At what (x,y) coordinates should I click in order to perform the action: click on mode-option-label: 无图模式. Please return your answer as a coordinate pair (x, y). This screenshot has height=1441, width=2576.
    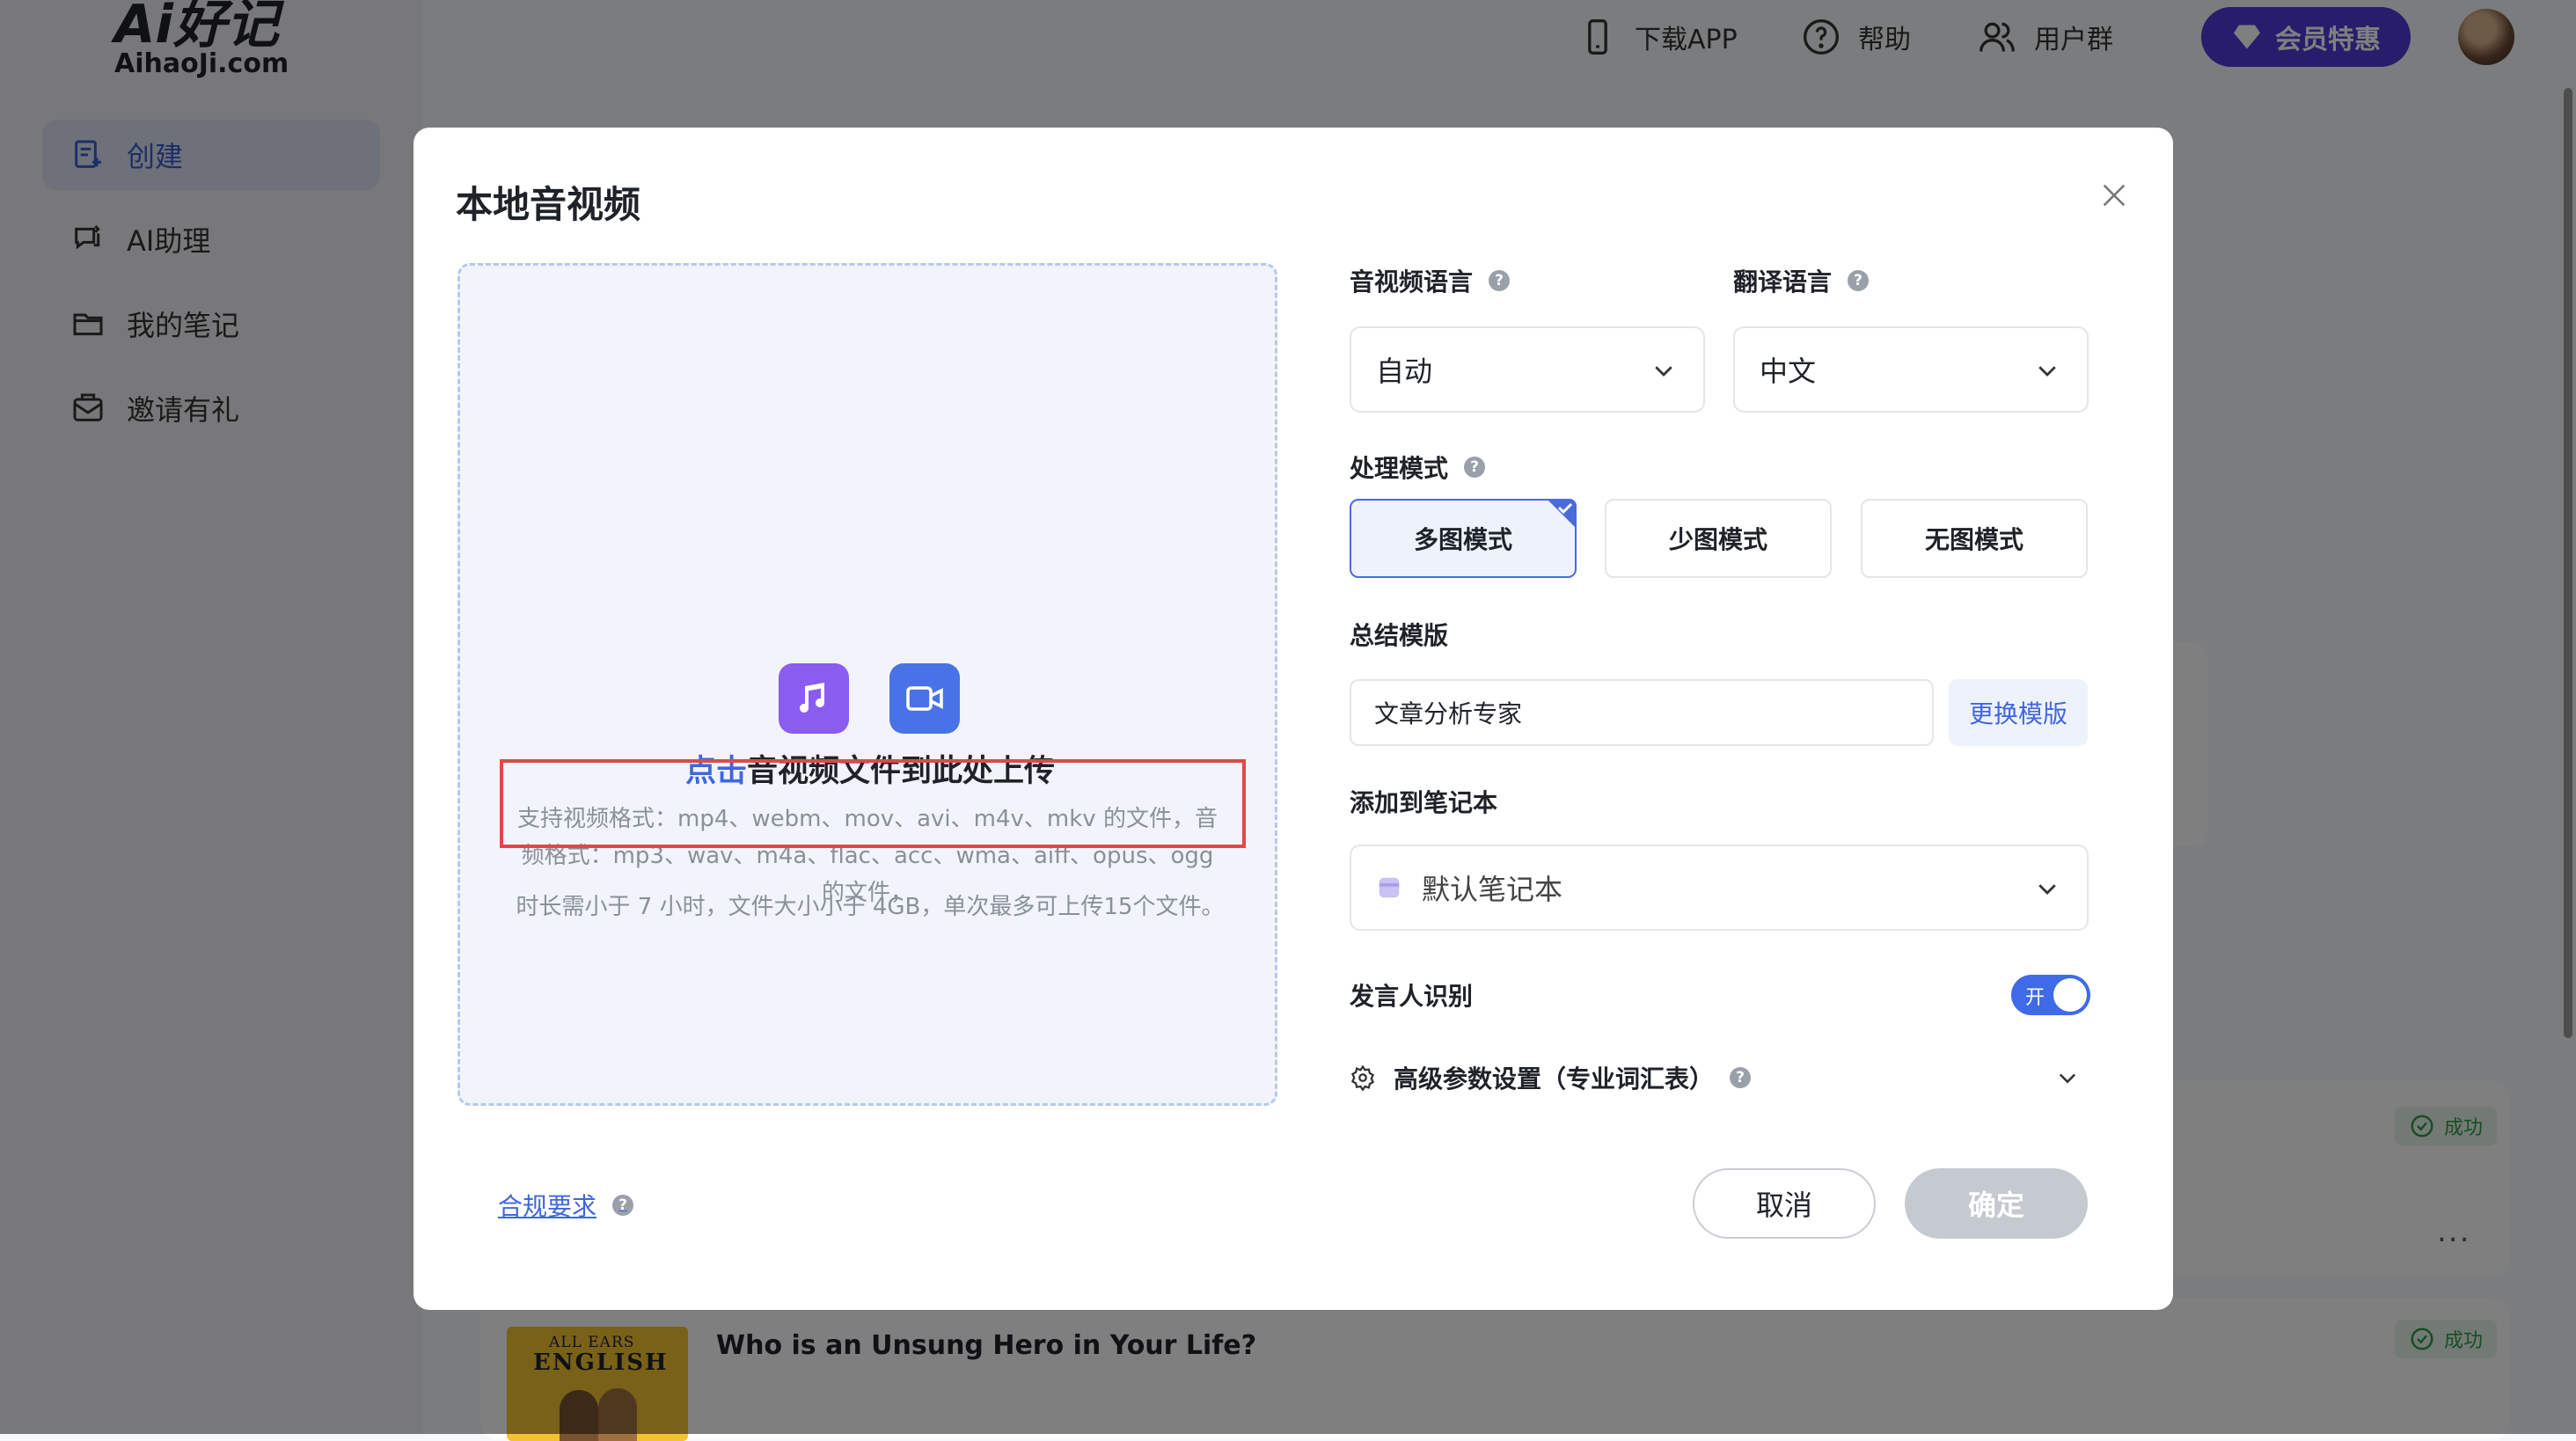
    Looking at the image, I should click on (1973, 539).